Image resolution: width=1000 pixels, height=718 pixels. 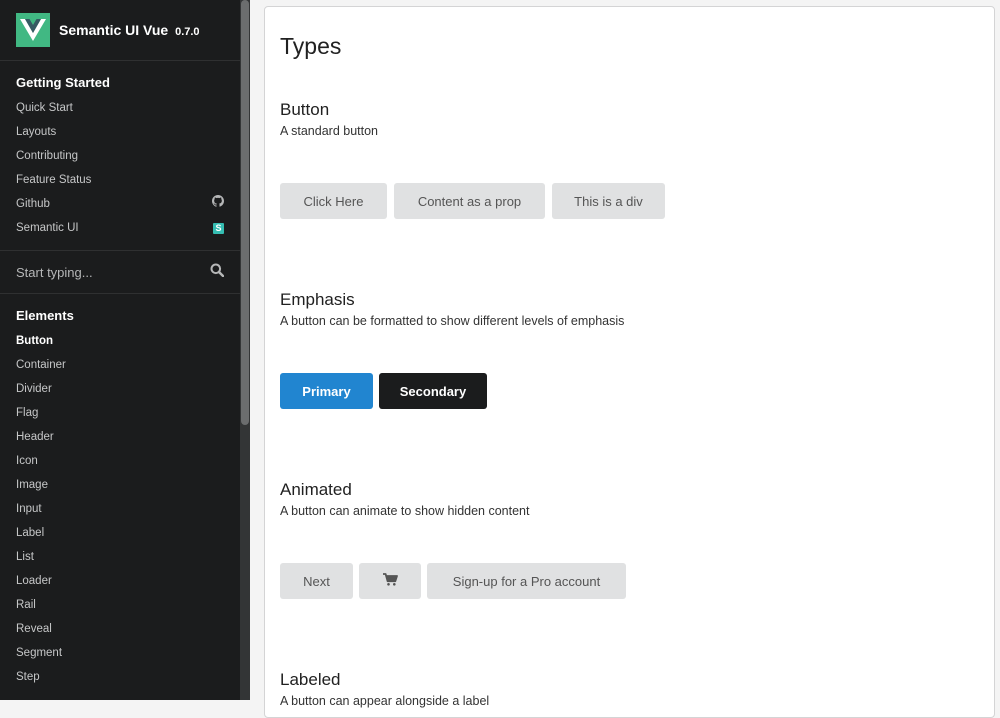 What do you see at coordinates (26, 605) in the screenshot?
I see `sidebar-item-label: Rail` at bounding box center [26, 605].